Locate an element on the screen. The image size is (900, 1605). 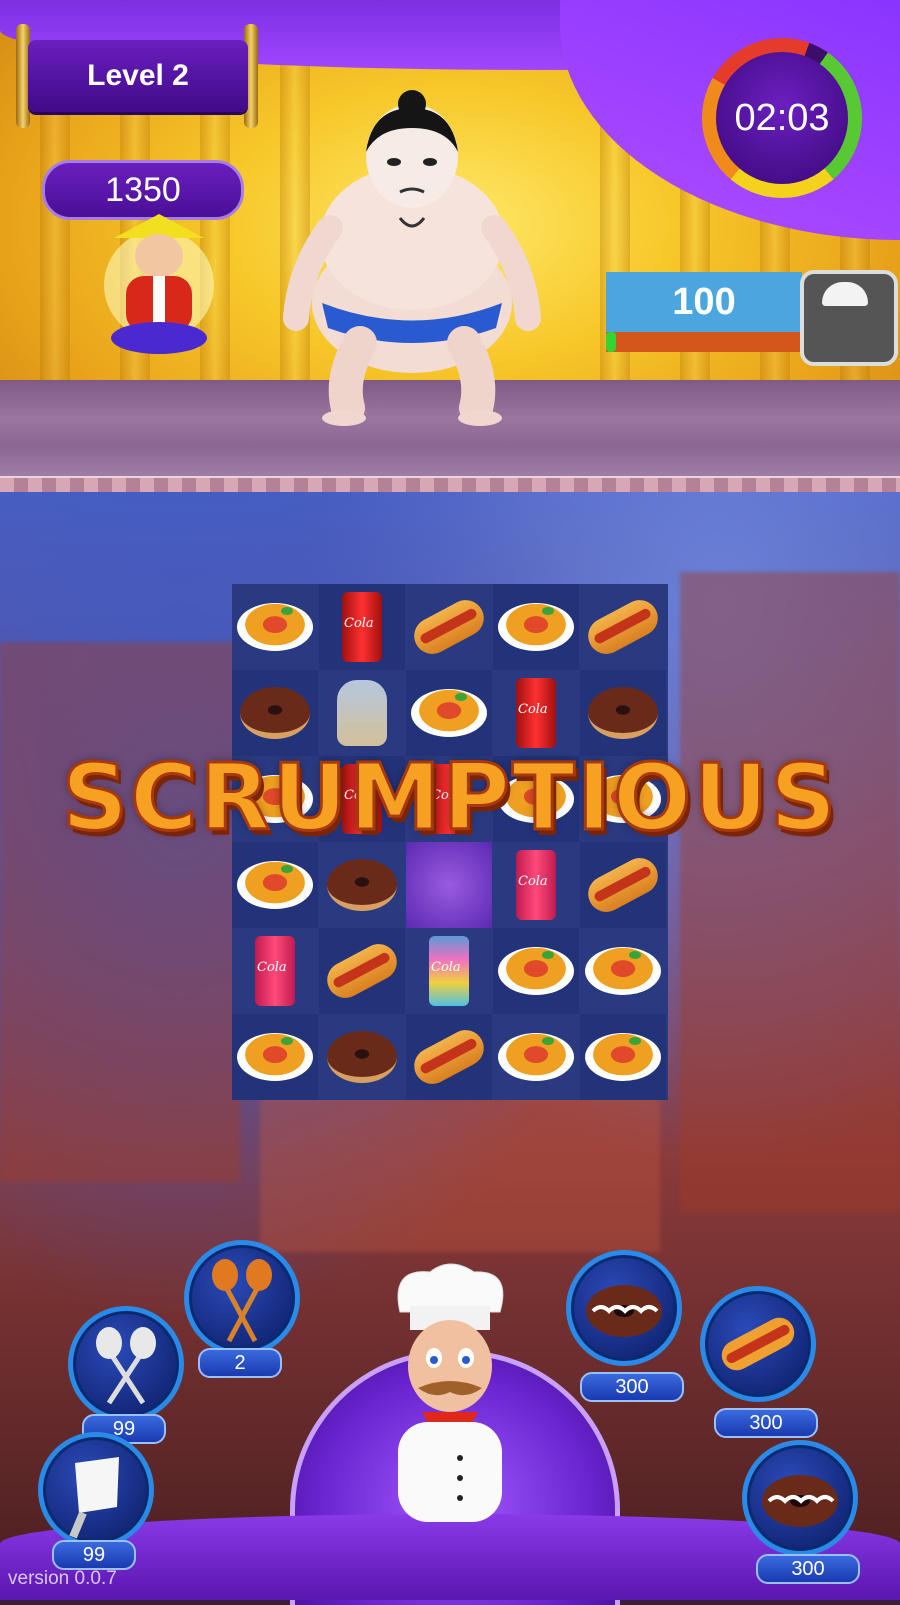
order-hotdog is located at coordinates (758, 1344).